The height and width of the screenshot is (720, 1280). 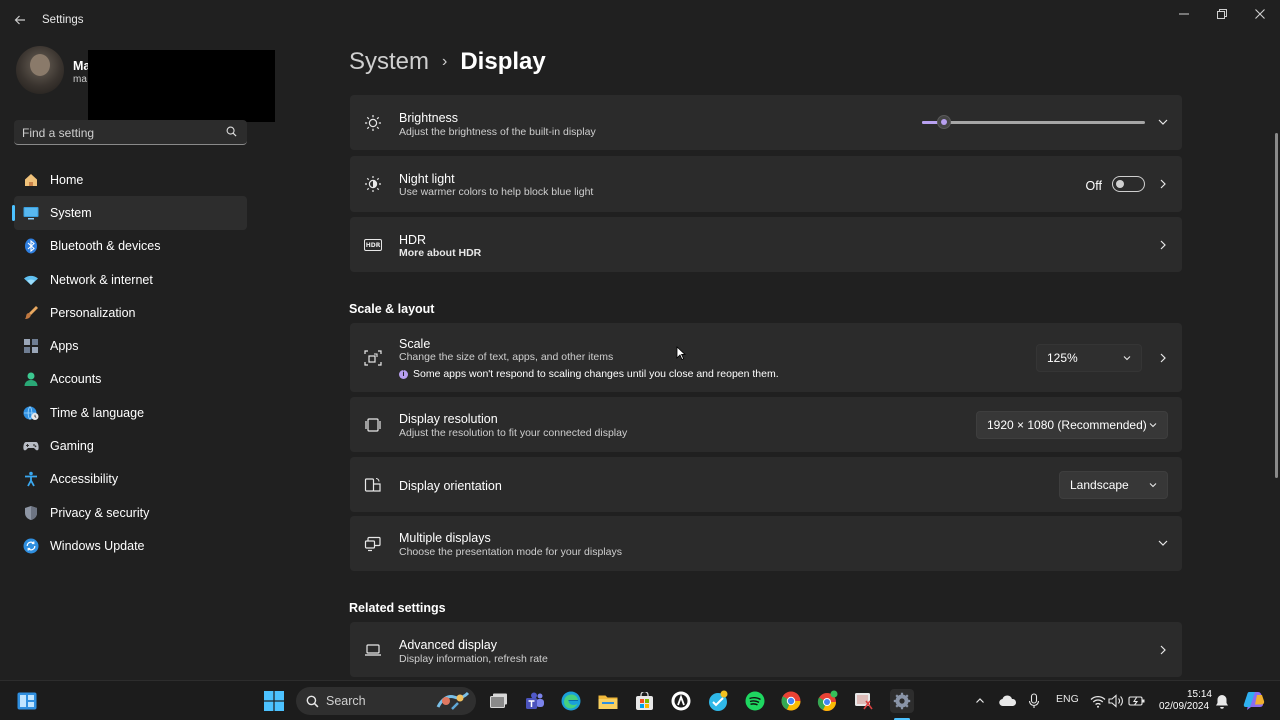 What do you see at coordinates (1098, 701) in the screenshot?
I see `wifi-icon` at bounding box center [1098, 701].